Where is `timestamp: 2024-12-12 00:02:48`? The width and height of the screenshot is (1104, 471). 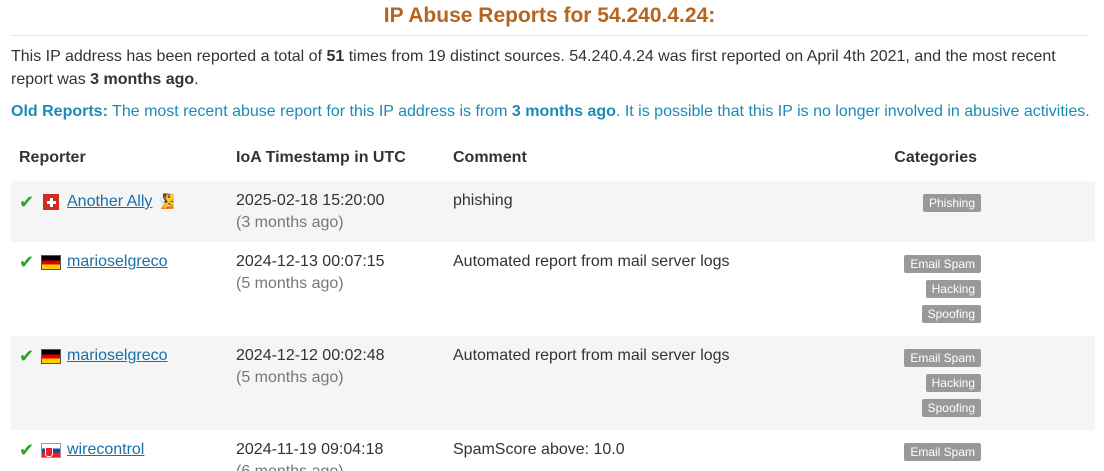
timestamp: 2024-12-12 00:02:48 is located at coordinates (310, 355).